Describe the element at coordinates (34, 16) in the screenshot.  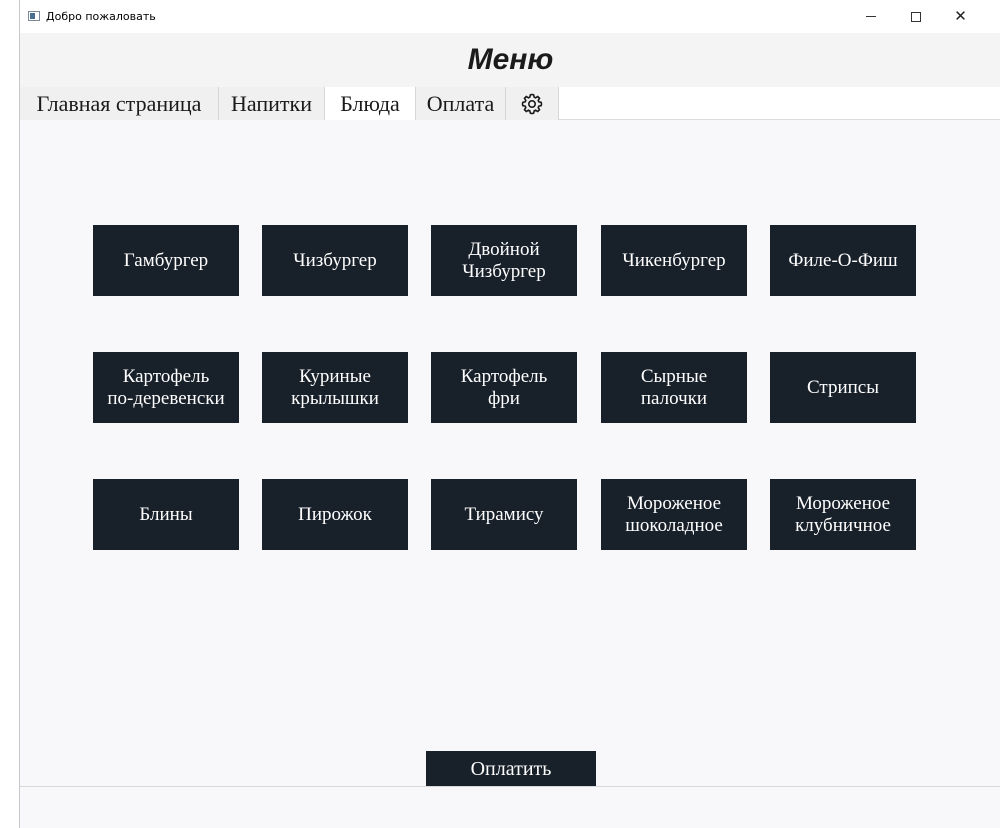
I see `app-icon` at that location.